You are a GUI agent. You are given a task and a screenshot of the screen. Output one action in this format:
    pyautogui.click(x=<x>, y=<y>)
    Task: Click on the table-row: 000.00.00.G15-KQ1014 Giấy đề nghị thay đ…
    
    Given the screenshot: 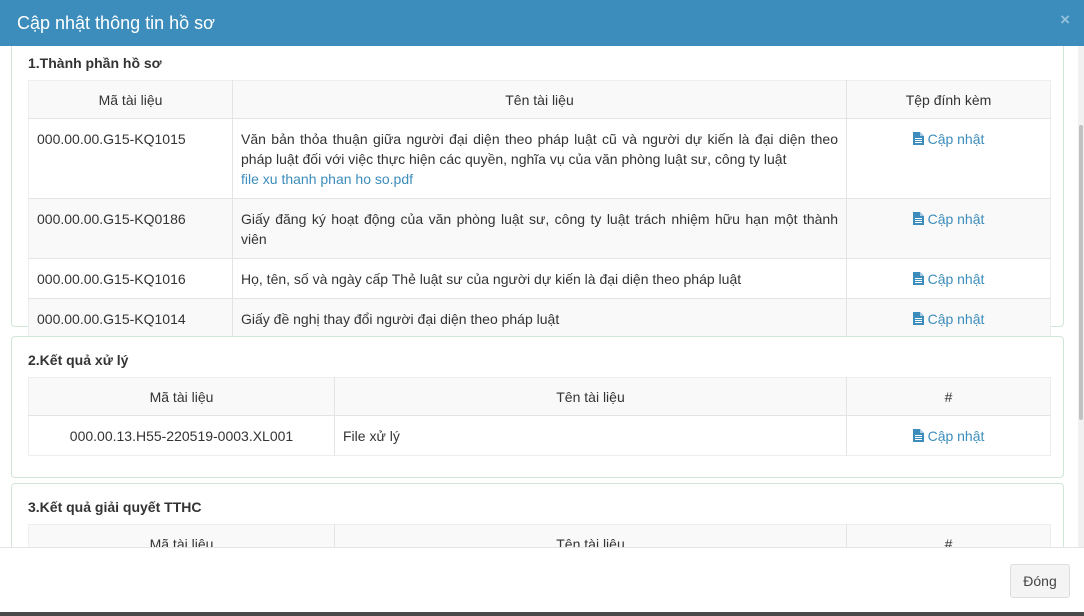 What is the action you would take?
    pyautogui.click(x=539, y=318)
    